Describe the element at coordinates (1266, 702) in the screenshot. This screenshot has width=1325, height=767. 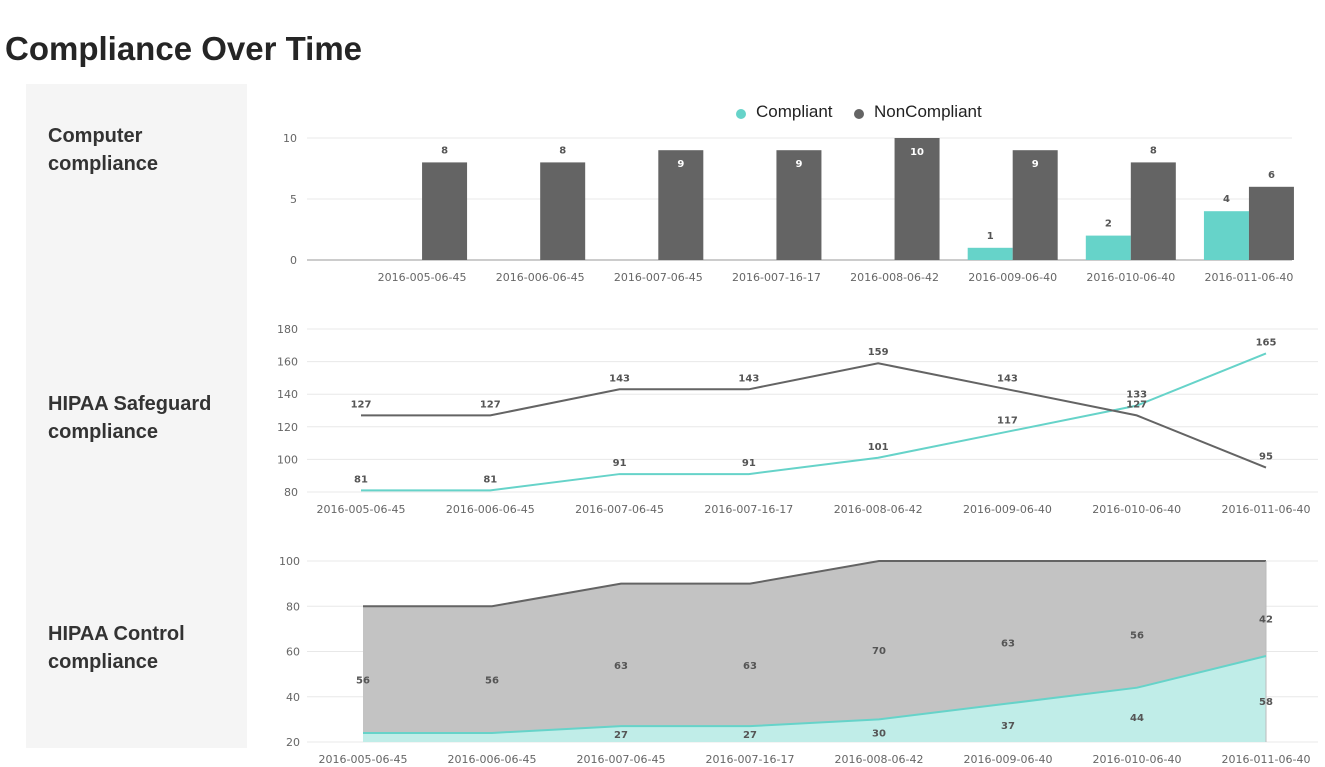
I see `area-data-label-compliant: 58` at that location.